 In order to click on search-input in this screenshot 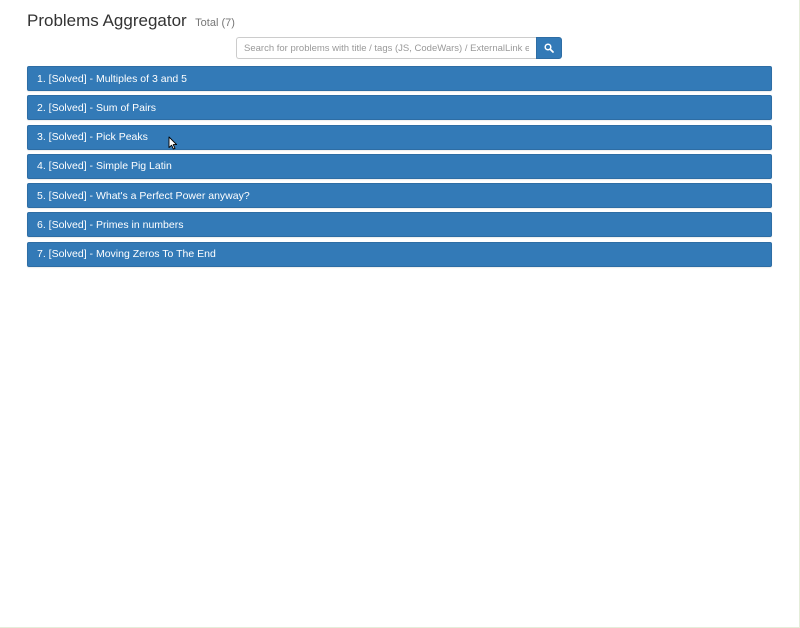, I will do `click(386, 48)`.